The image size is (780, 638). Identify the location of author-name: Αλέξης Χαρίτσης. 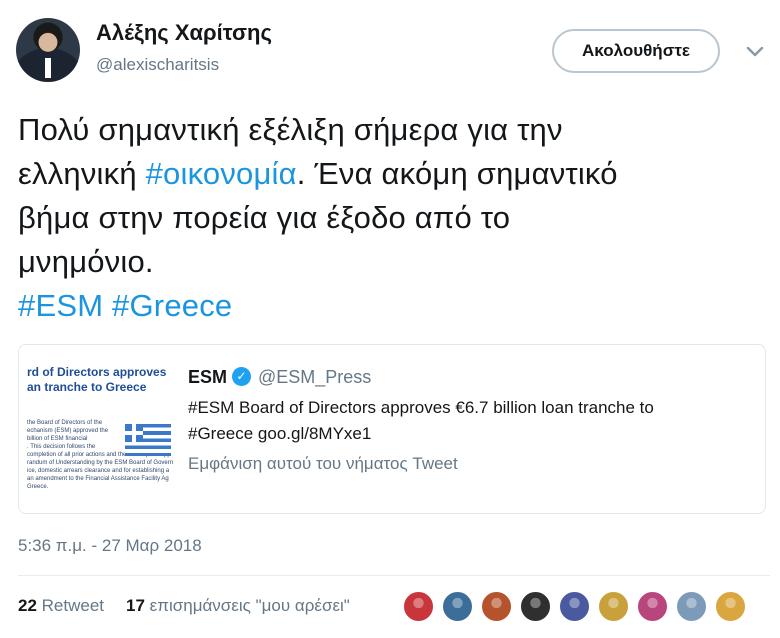
(184, 33).